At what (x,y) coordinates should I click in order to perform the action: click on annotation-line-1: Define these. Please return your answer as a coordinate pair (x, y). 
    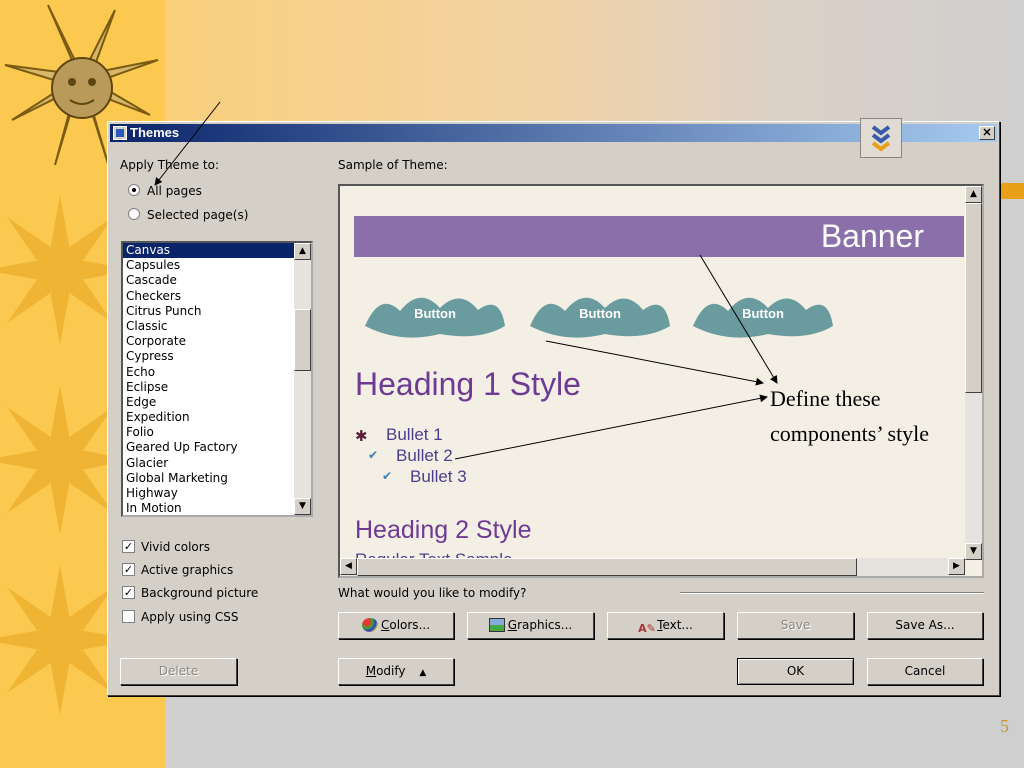
    Looking at the image, I should click on (825, 398).